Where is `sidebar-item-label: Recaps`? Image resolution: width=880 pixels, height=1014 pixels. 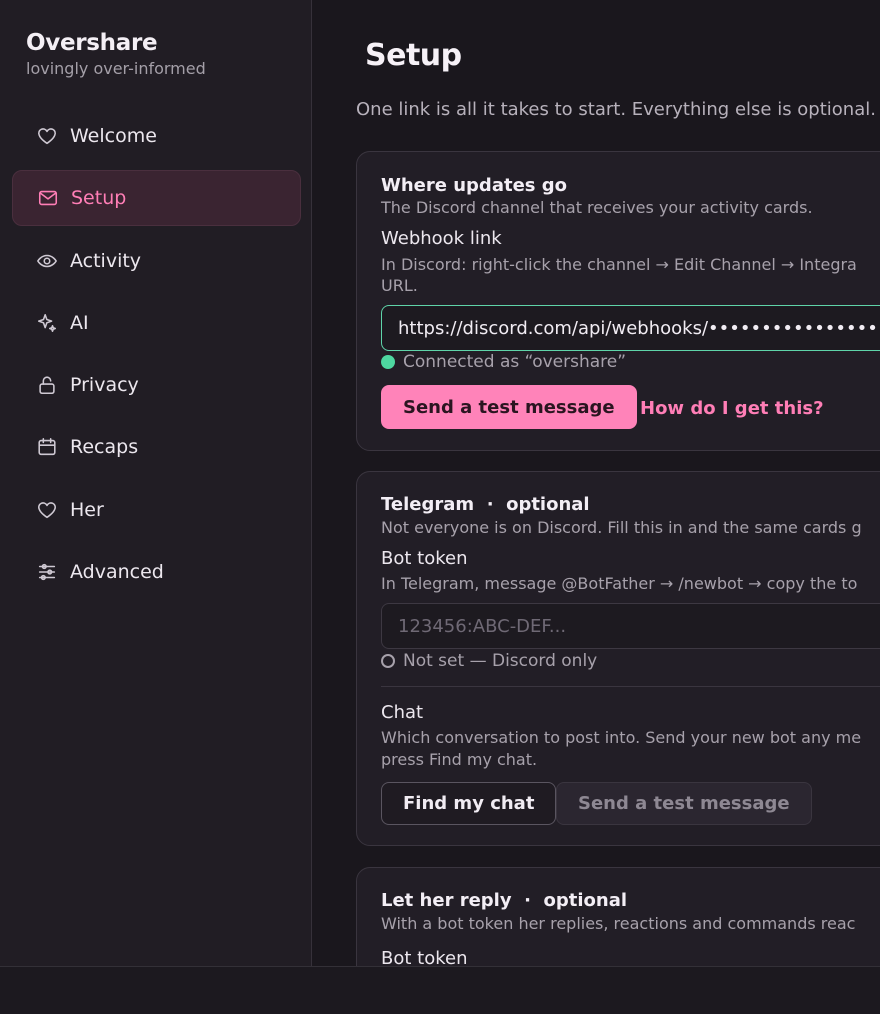 sidebar-item-label: Recaps is located at coordinates (104, 447).